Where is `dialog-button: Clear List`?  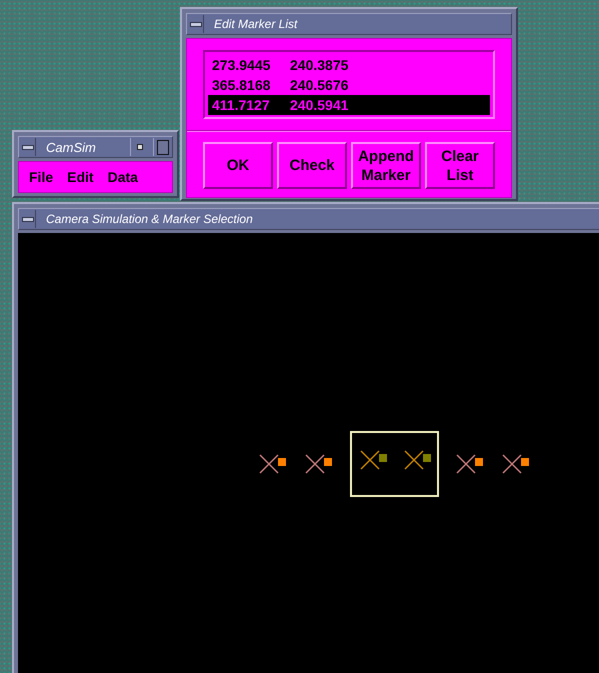
dialog-button: Clear List is located at coordinates (460, 165).